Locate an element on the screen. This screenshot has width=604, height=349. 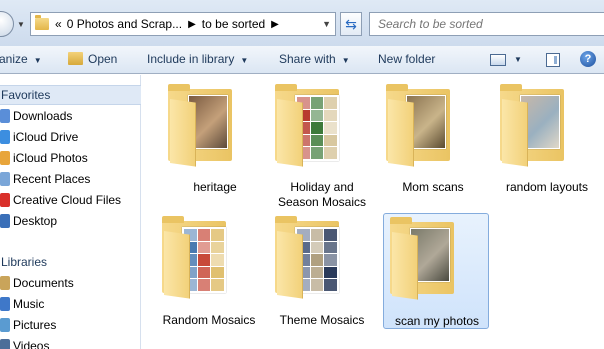
breadcrumb-overflow: « is located at coordinates (58, 24).